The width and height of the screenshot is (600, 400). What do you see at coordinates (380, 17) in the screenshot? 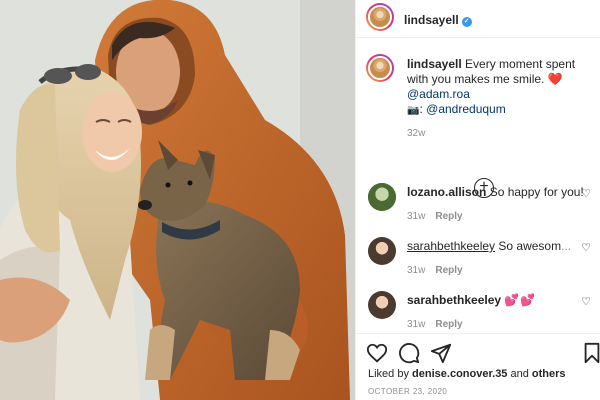
I see `author-avatar` at bounding box center [380, 17].